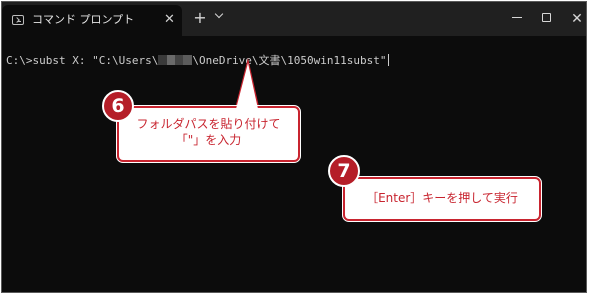 The image size is (589, 295). Describe the element at coordinates (208, 140) in the screenshot. I see `callout-6-line2: 「"」を入力` at that location.